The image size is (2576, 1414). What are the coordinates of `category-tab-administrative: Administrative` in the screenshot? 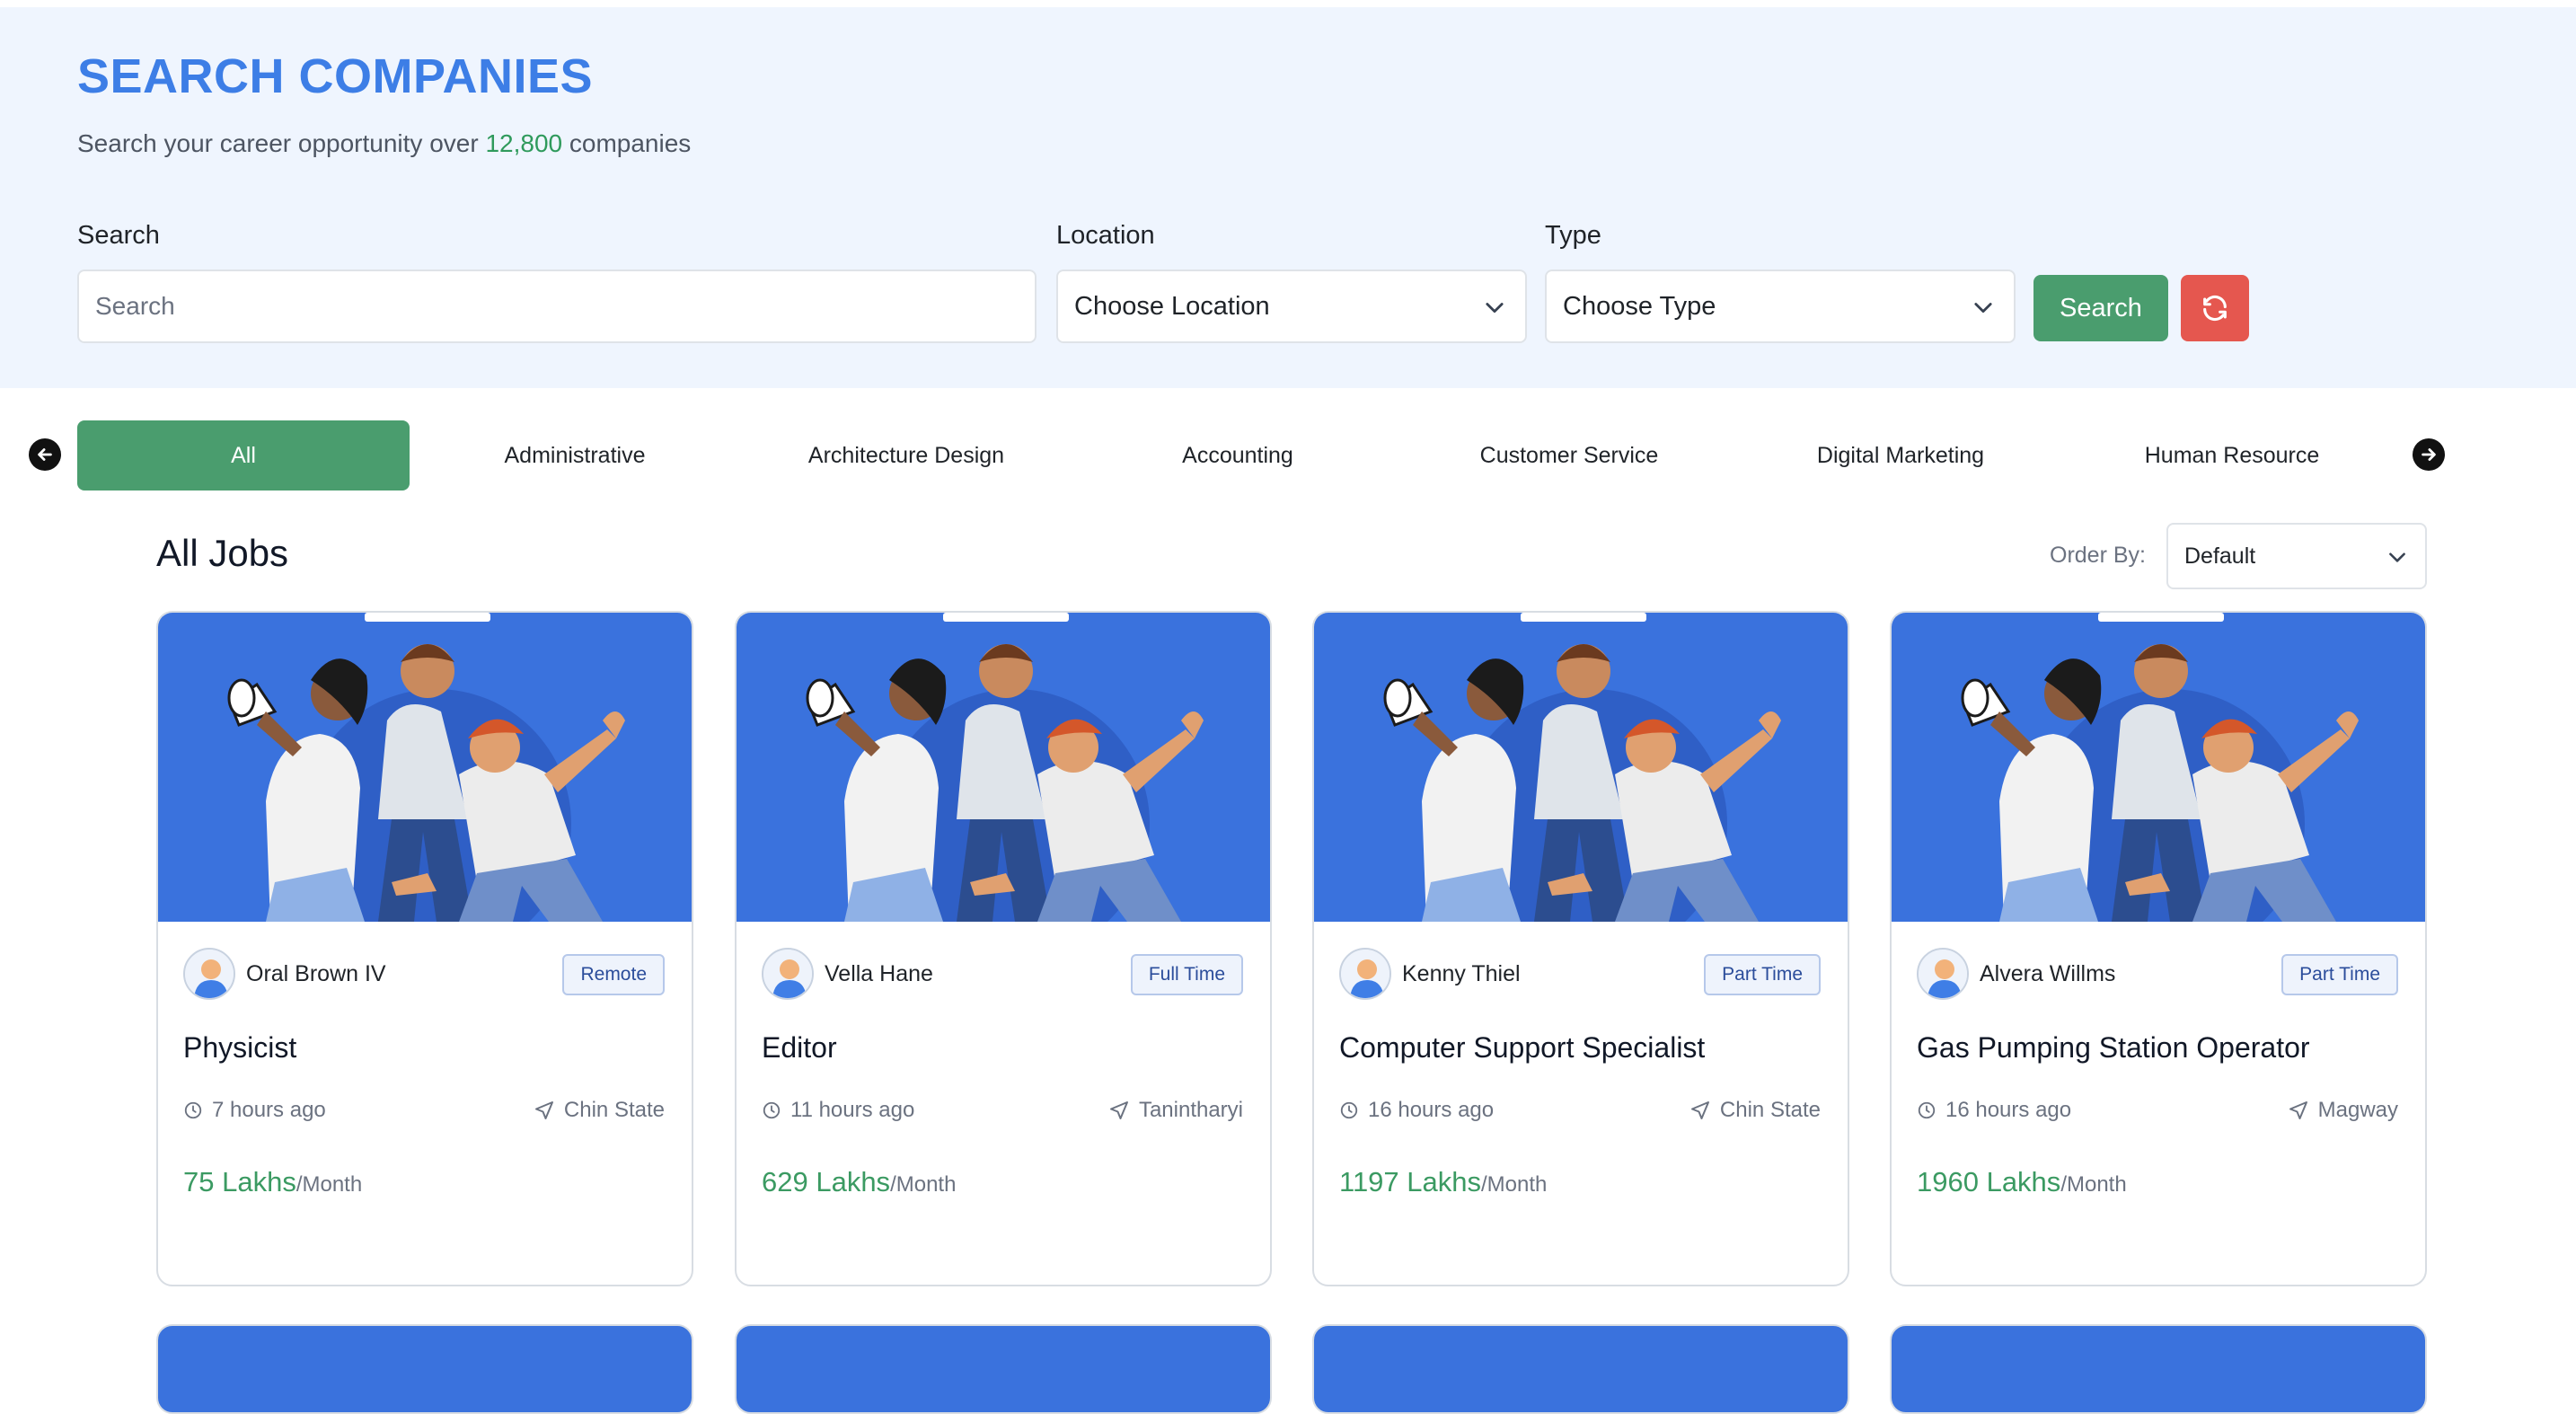 It's located at (575, 455).